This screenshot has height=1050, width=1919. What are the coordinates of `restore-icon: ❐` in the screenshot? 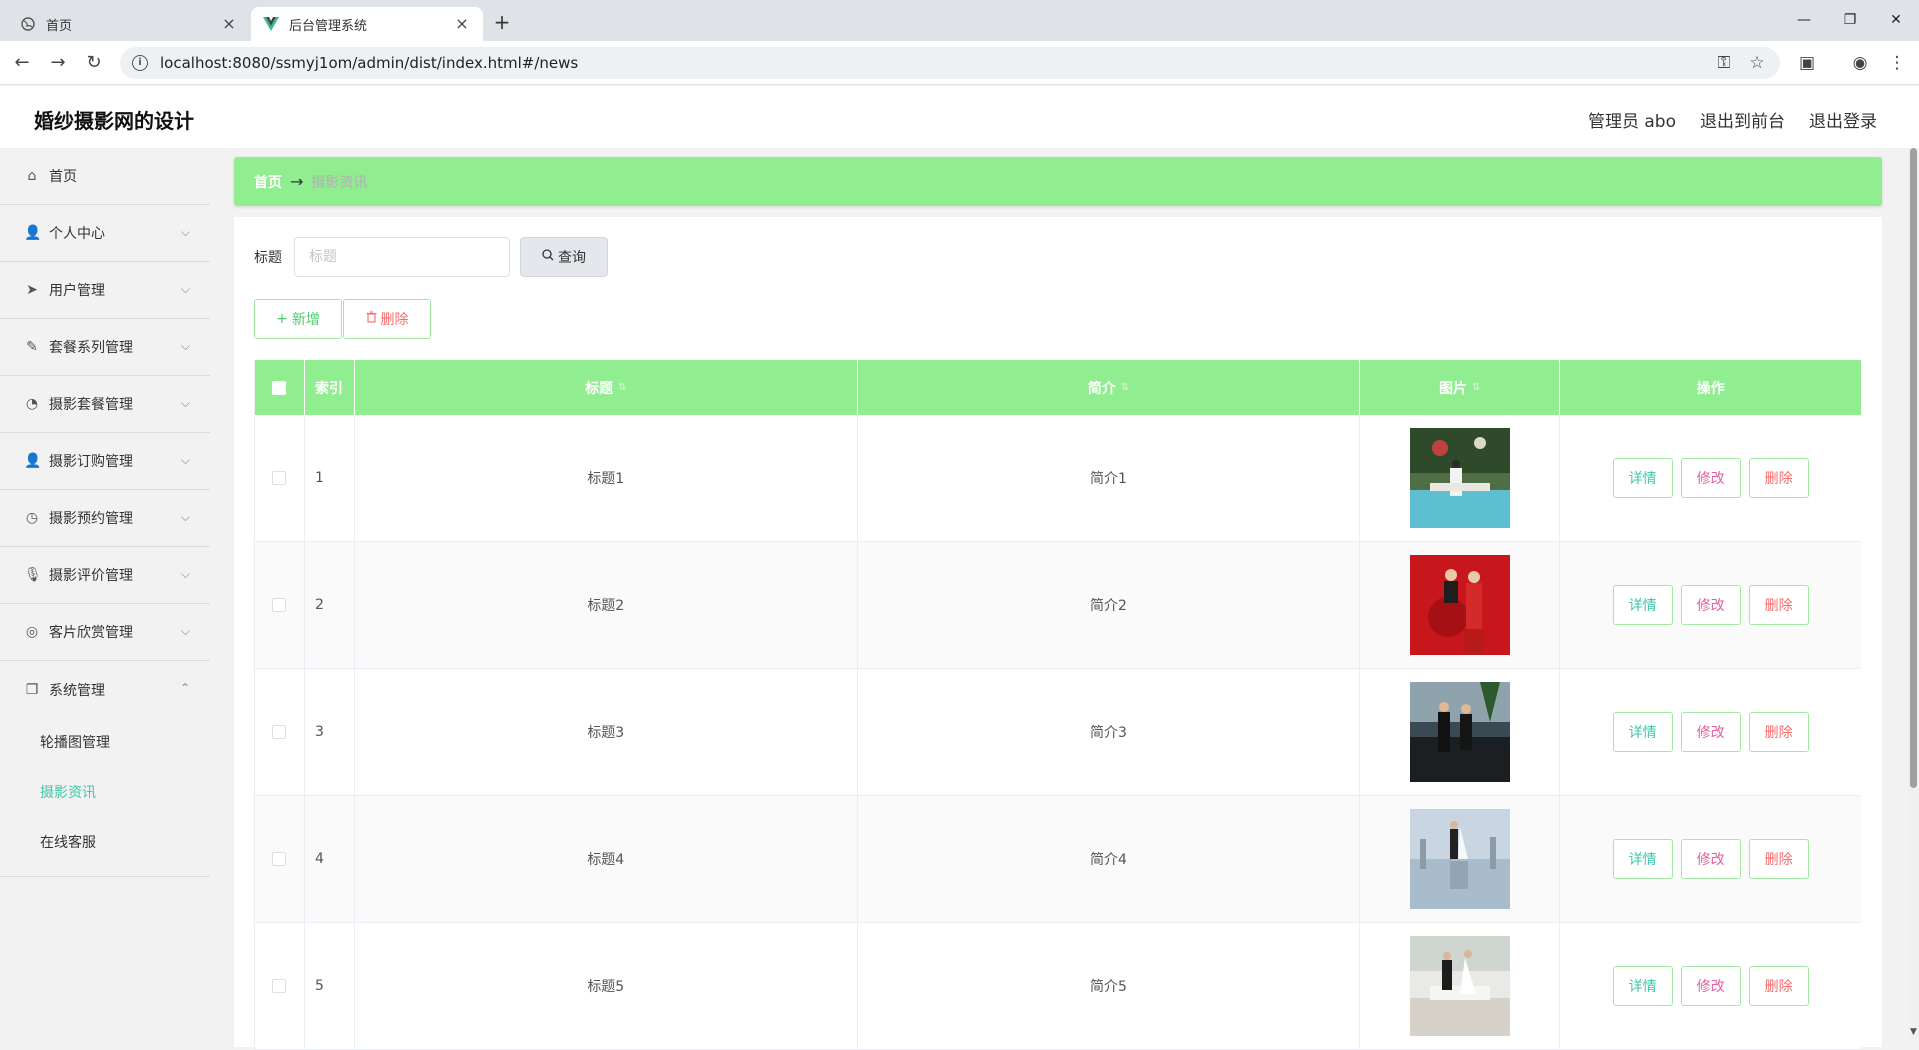 It's located at (1850, 20).